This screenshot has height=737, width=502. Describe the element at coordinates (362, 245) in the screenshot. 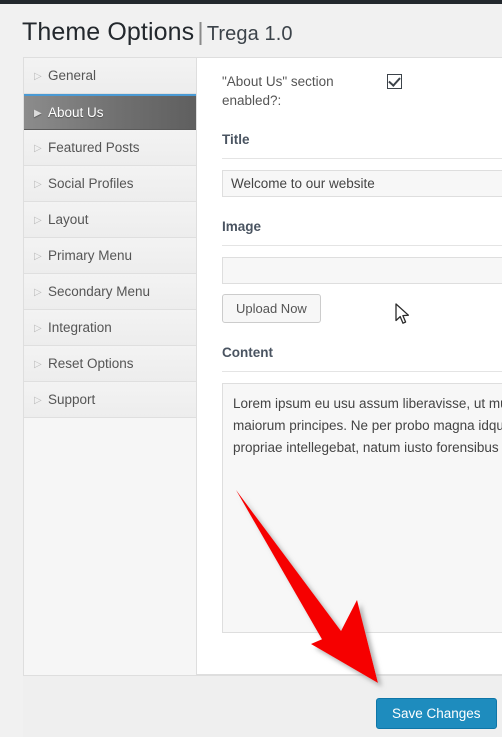

I see `image-divider` at that location.